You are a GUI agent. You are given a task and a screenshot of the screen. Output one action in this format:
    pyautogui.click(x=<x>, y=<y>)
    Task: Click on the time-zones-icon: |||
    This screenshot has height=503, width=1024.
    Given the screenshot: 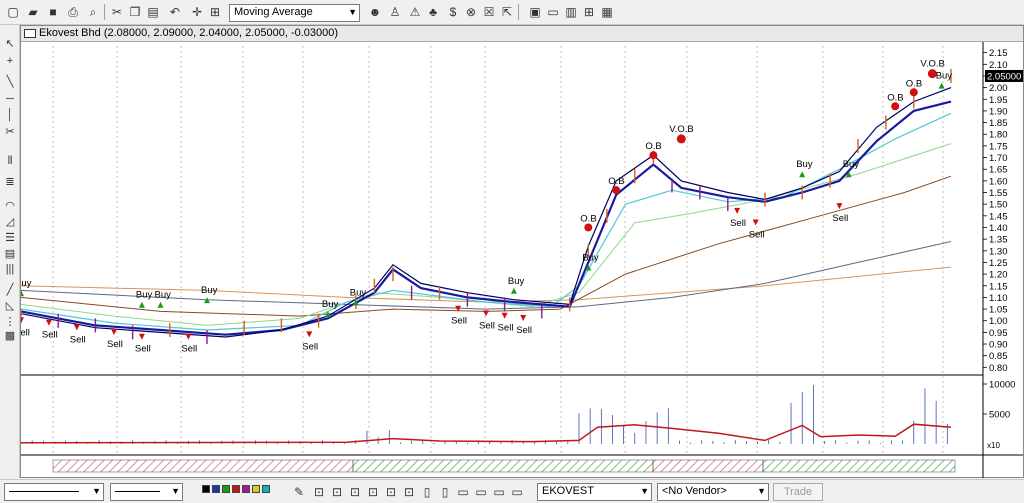 What is the action you would take?
    pyautogui.click(x=10, y=269)
    